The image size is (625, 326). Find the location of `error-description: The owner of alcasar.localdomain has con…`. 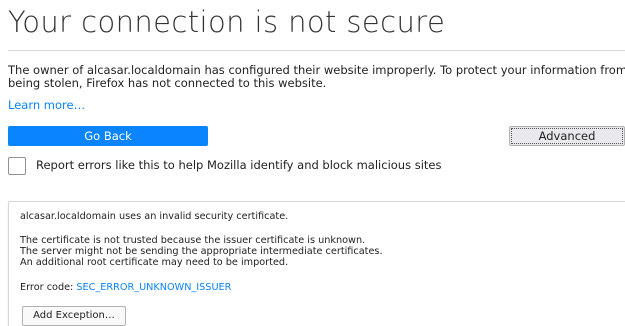

error-description: The owner of alcasar.localdomain has con… is located at coordinates (316, 76).